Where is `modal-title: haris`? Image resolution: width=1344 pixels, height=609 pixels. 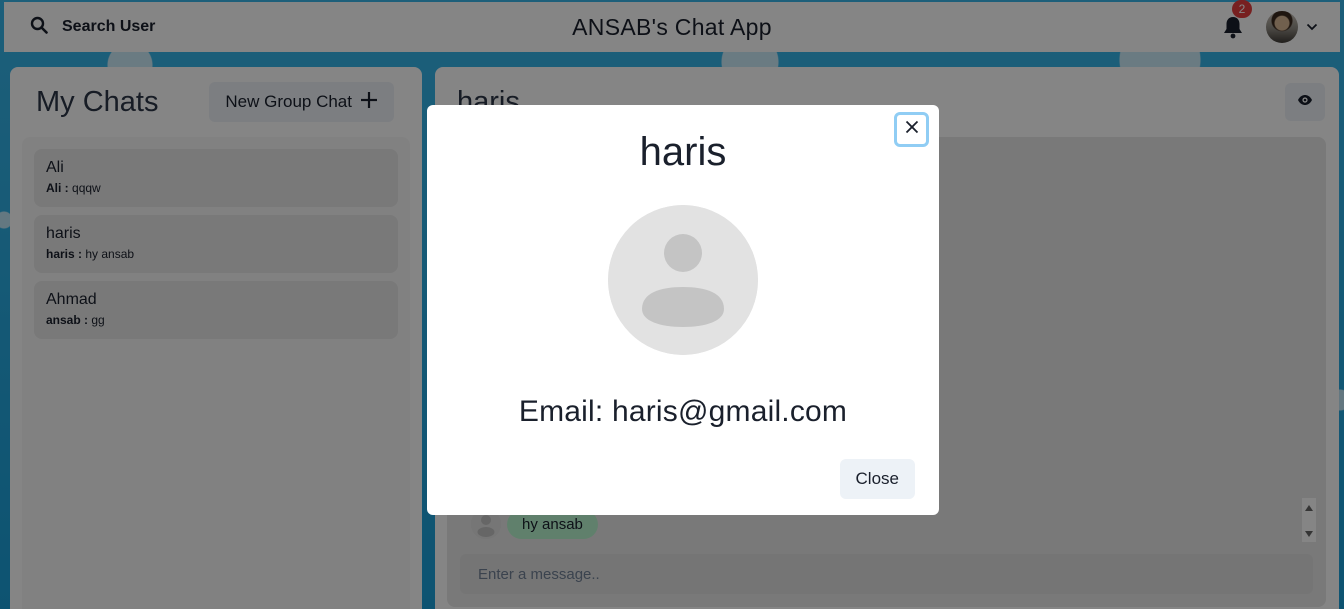
modal-title: haris is located at coordinates (683, 152).